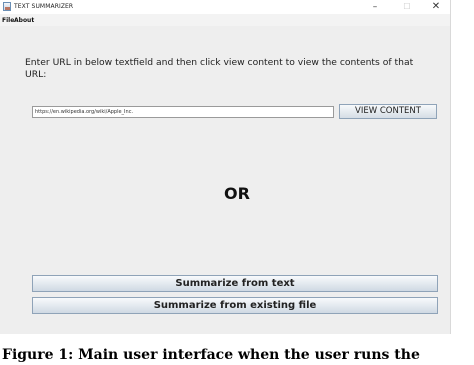 The width and height of the screenshot is (474, 365). What do you see at coordinates (225, 20) in the screenshot?
I see `menu-bar: File About` at bounding box center [225, 20].